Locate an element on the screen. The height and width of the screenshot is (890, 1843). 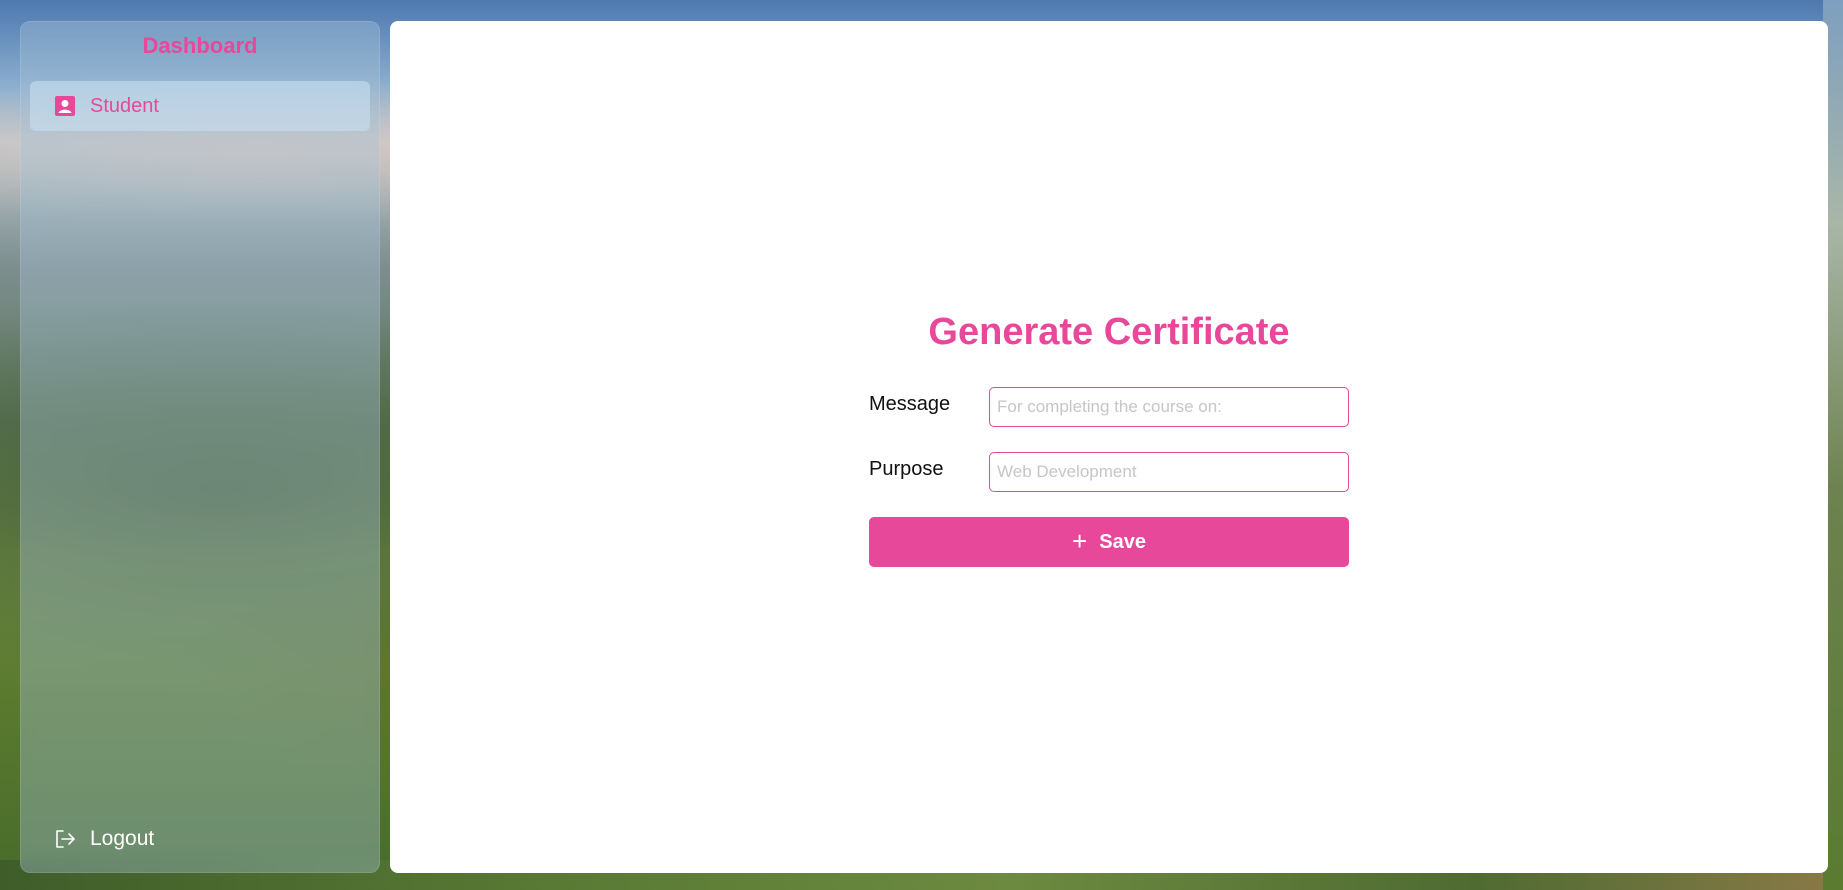
logout-button: Logout is located at coordinates (104, 839).